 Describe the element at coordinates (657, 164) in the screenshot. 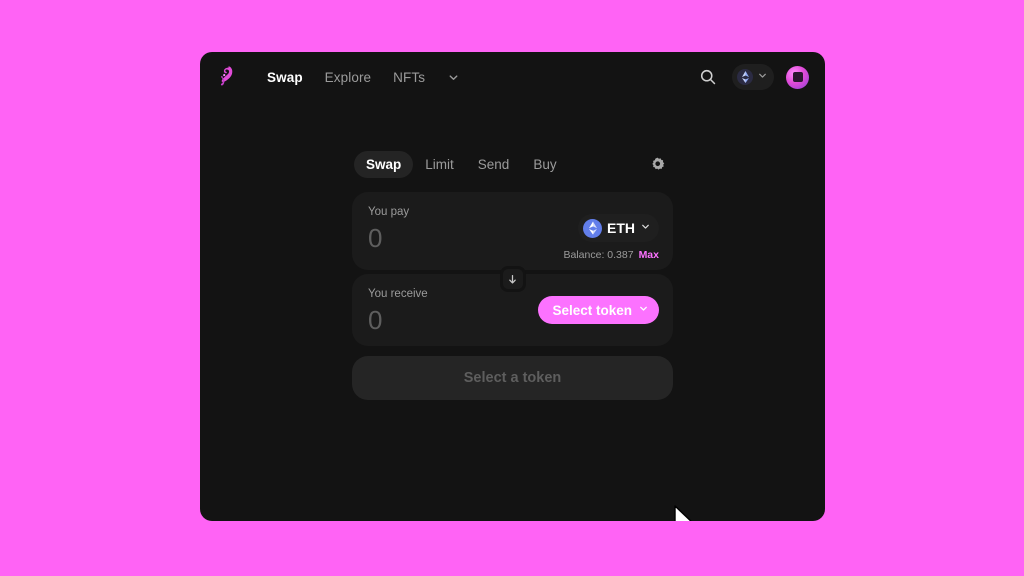

I see `gear-icon` at that location.